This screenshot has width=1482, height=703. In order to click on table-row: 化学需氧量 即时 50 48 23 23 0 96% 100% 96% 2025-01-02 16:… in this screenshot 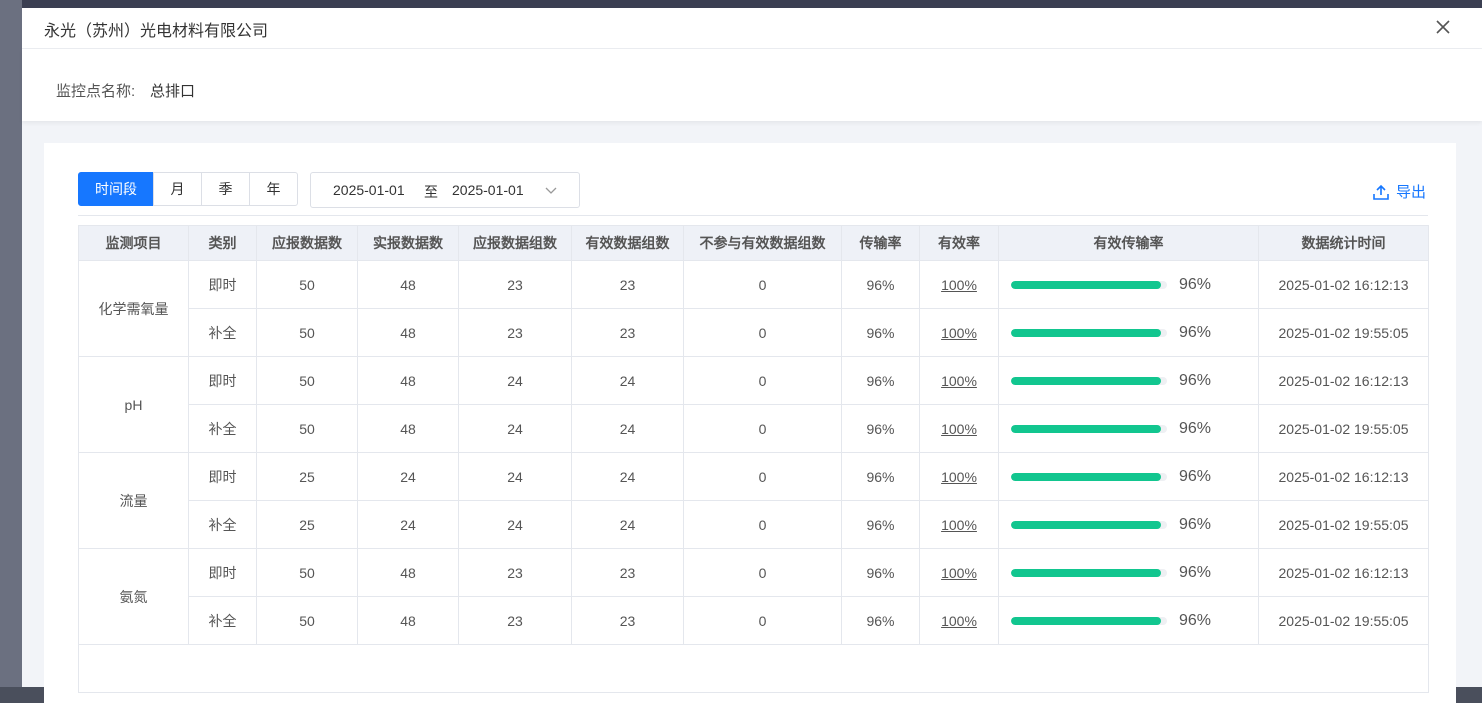, I will do `click(753, 308)`.